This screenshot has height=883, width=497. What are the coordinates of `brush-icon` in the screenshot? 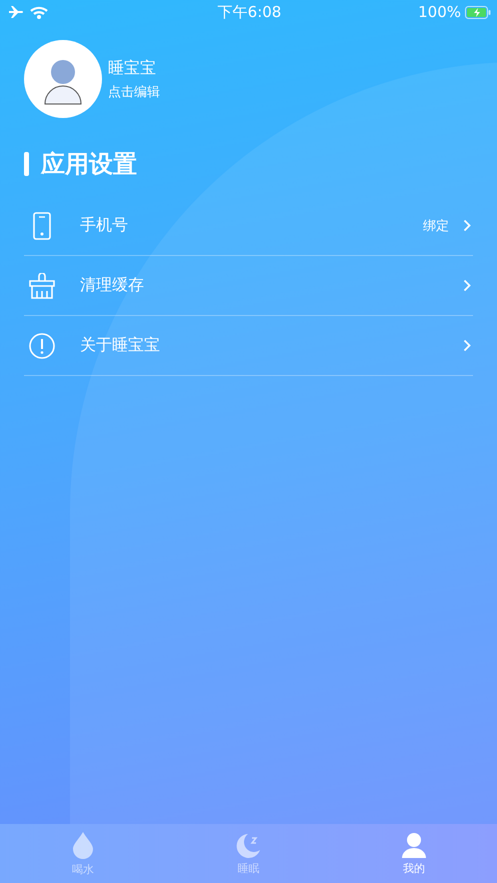 It's located at (42, 285).